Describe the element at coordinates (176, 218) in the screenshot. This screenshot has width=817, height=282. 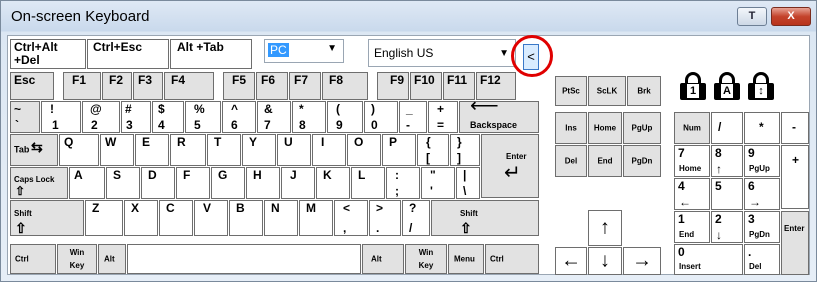
I see `key-c: C` at that location.